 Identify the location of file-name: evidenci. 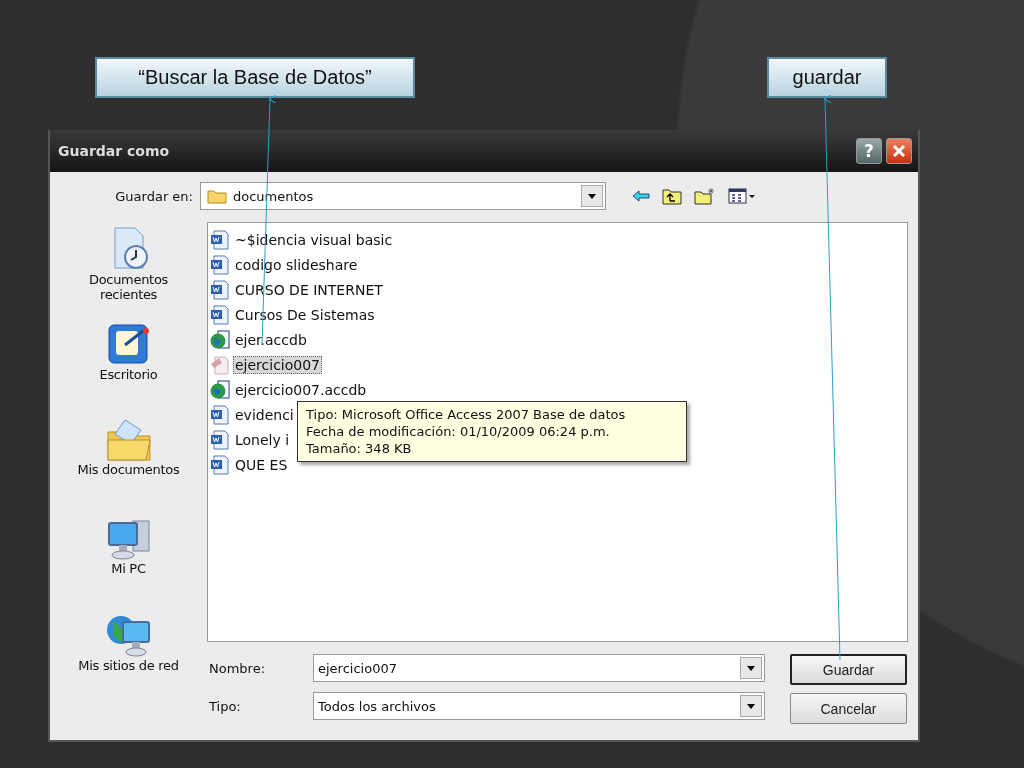
(264, 414).